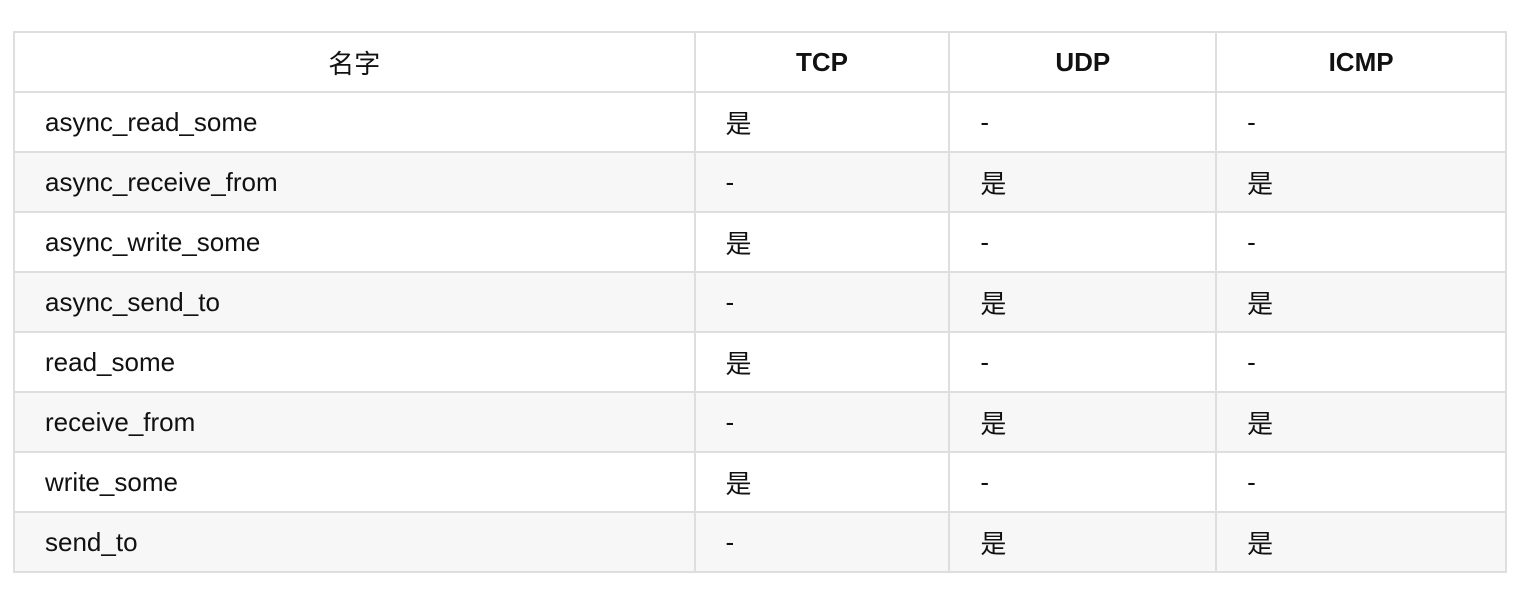  What do you see at coordinates (354, 302) in the screenshot?
I see `cell-name: async_send_to` at bounding box center [354, 302].